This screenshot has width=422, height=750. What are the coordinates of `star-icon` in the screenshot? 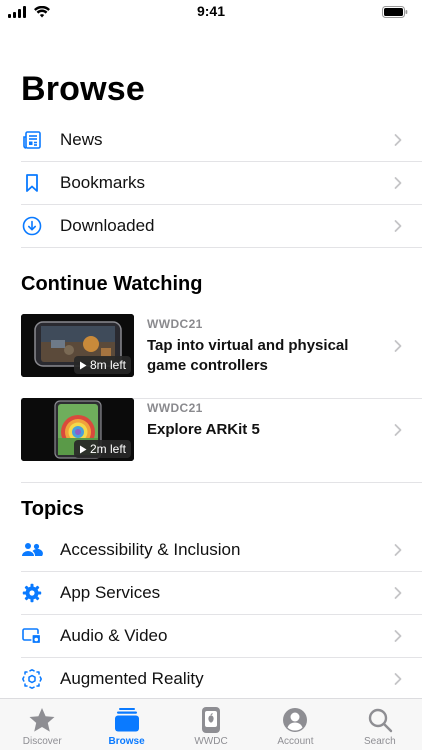 It's located at (42, 720).